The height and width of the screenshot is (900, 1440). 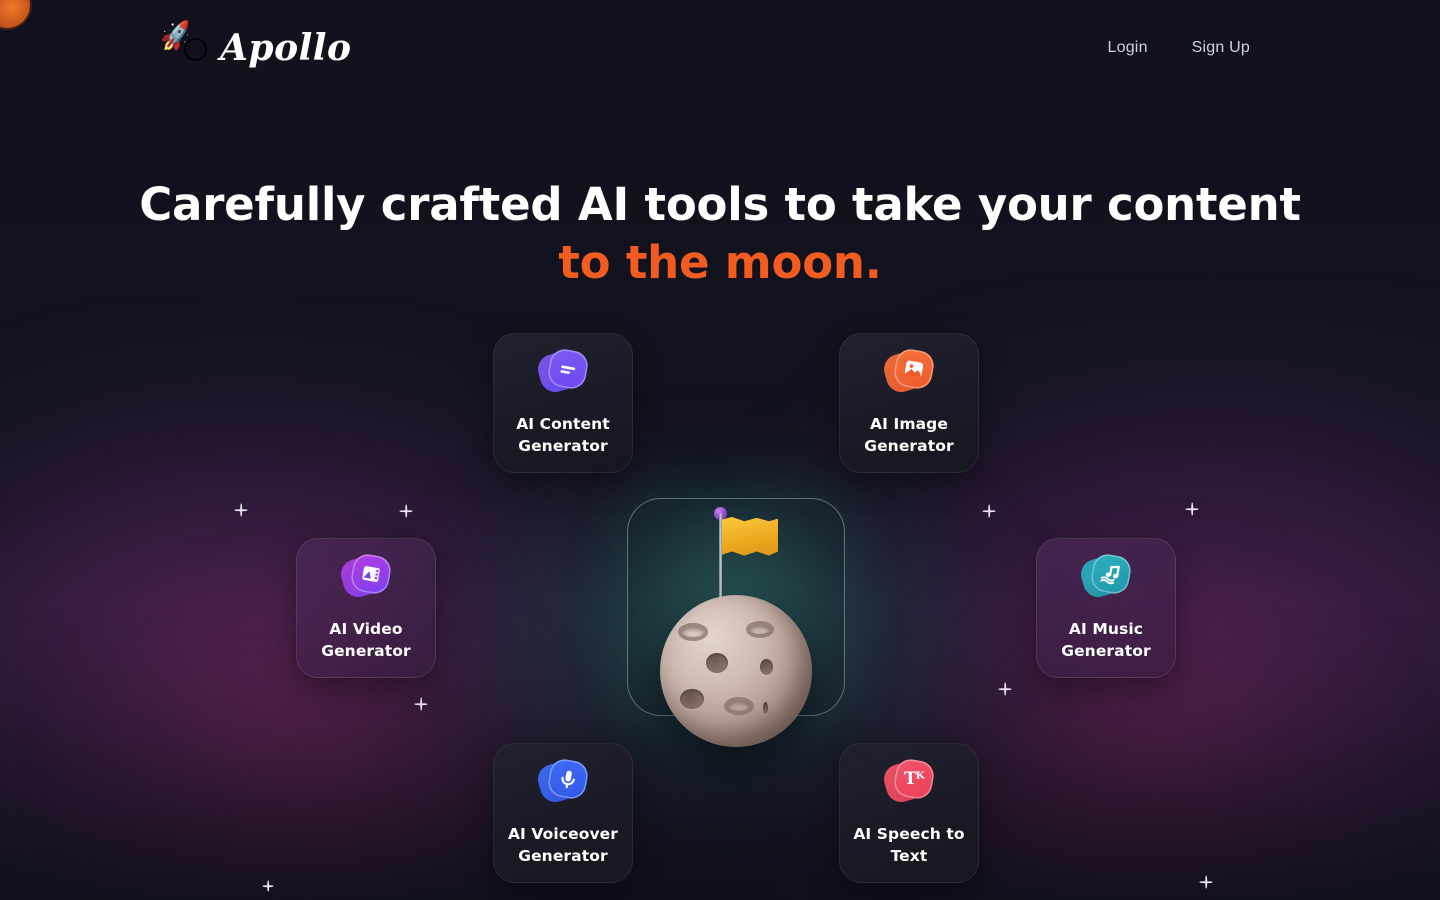 What do you see at coordinates (720, 262) in the screenshot?
I see `hero-line-2: to the moon.` at bounding box center [720, 262].